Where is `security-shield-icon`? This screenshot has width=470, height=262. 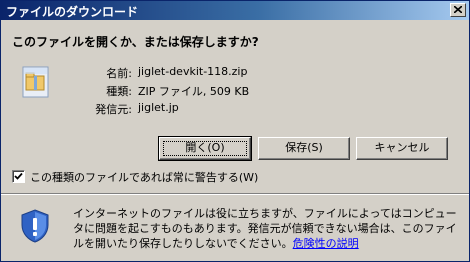 security-shield-icon is located at coordinates (35, 226).